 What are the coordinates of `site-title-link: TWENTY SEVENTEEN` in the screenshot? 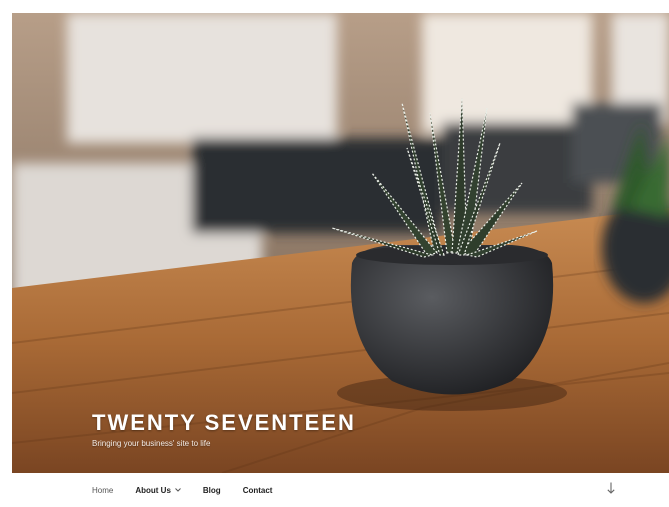 It's located at (224, 423).